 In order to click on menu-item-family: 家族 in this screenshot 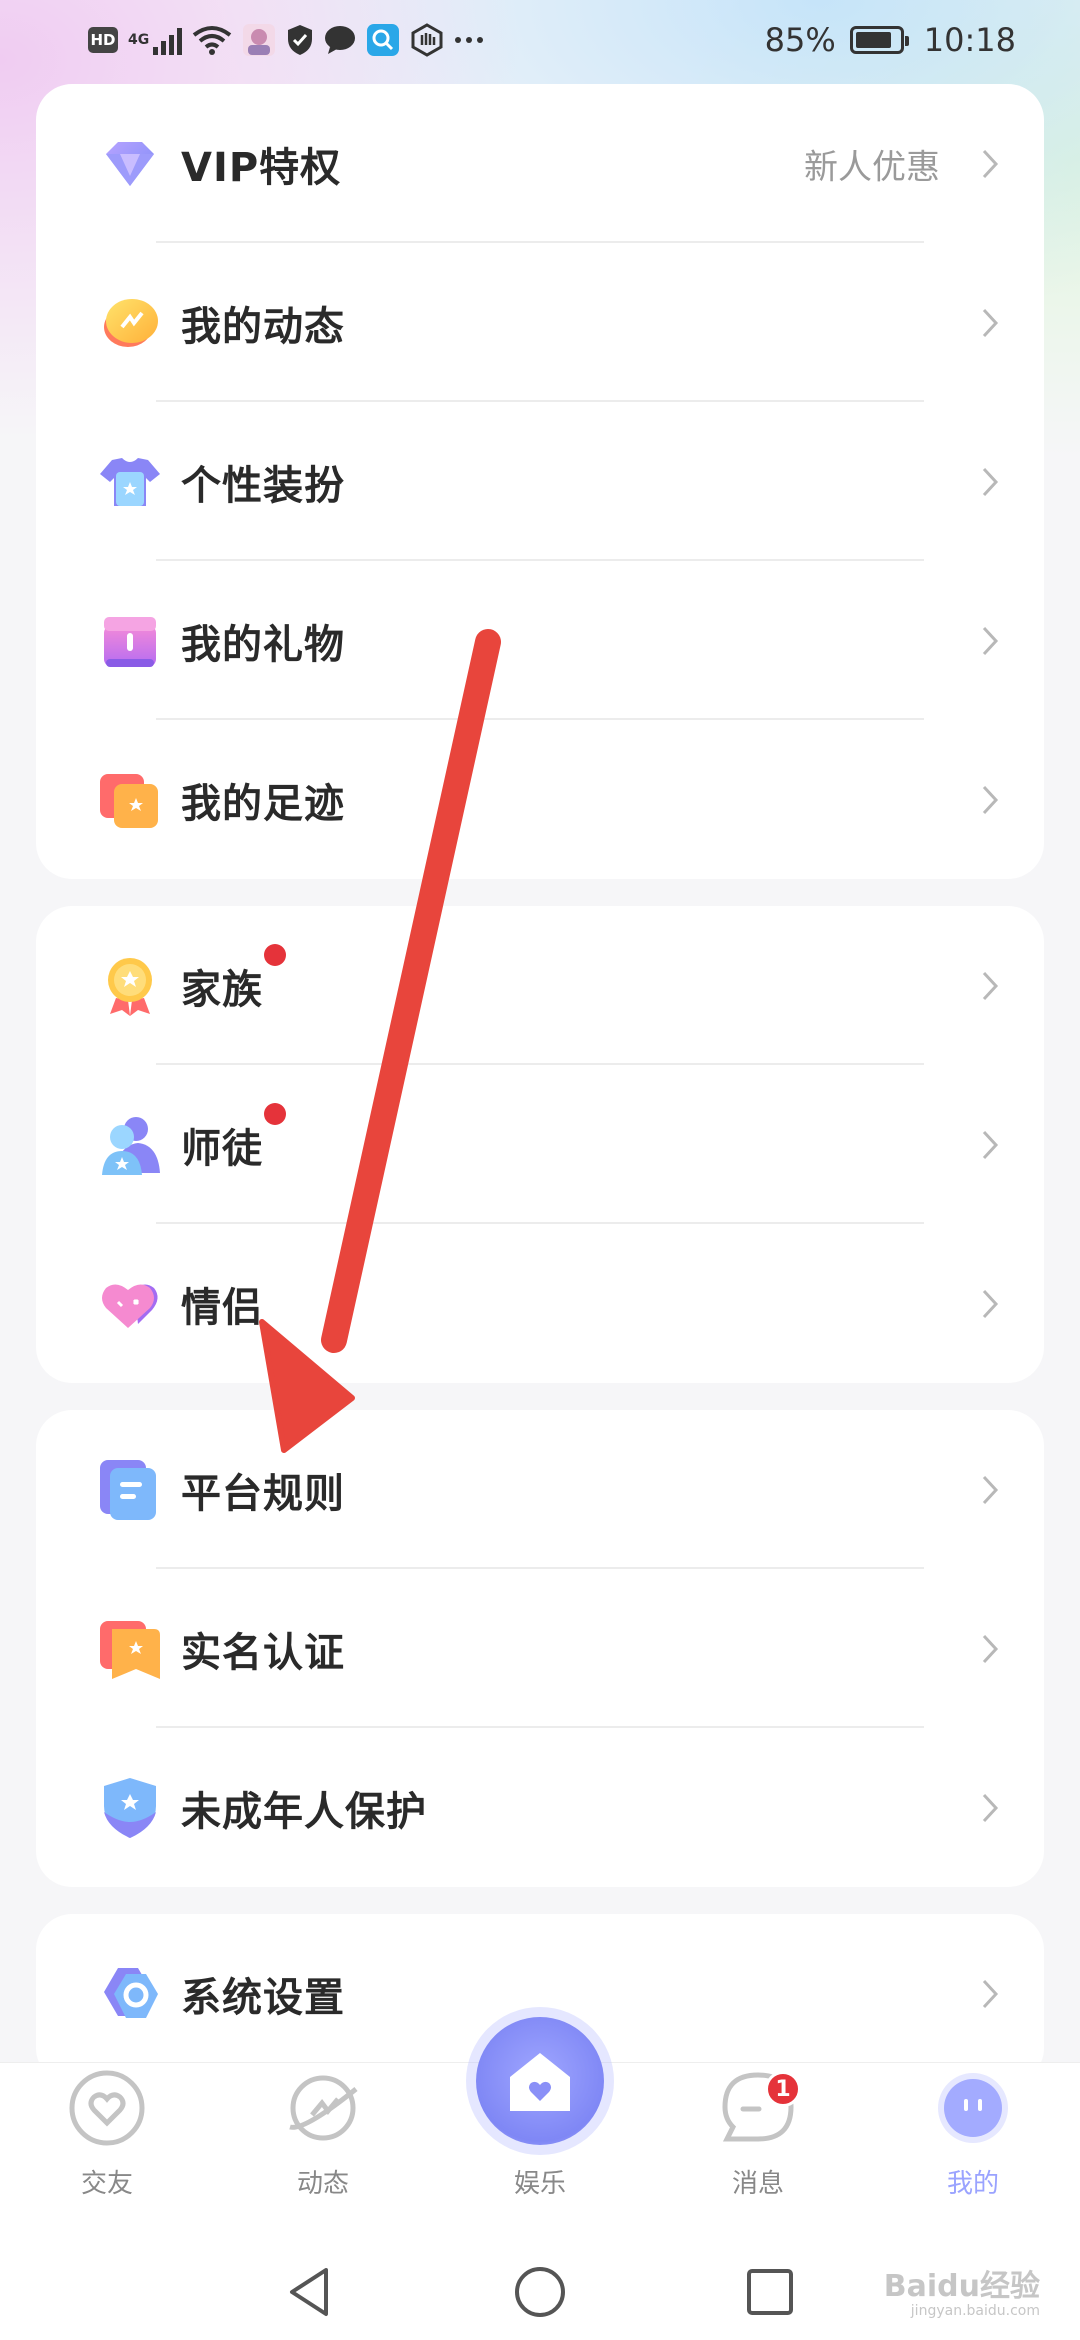, I will do `click(540, 985)`.